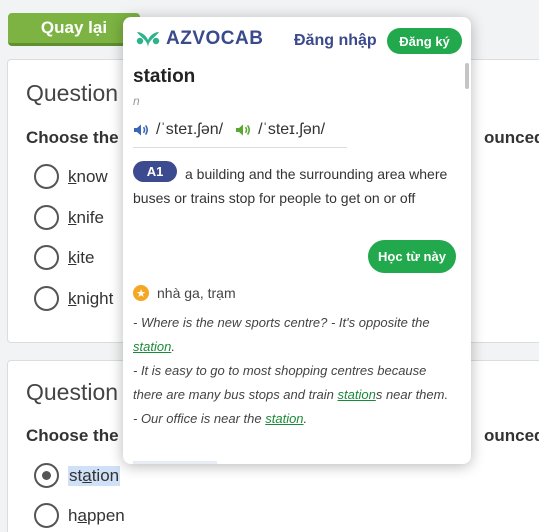  I want to click on popup-scrollbar, so click(466, 261).